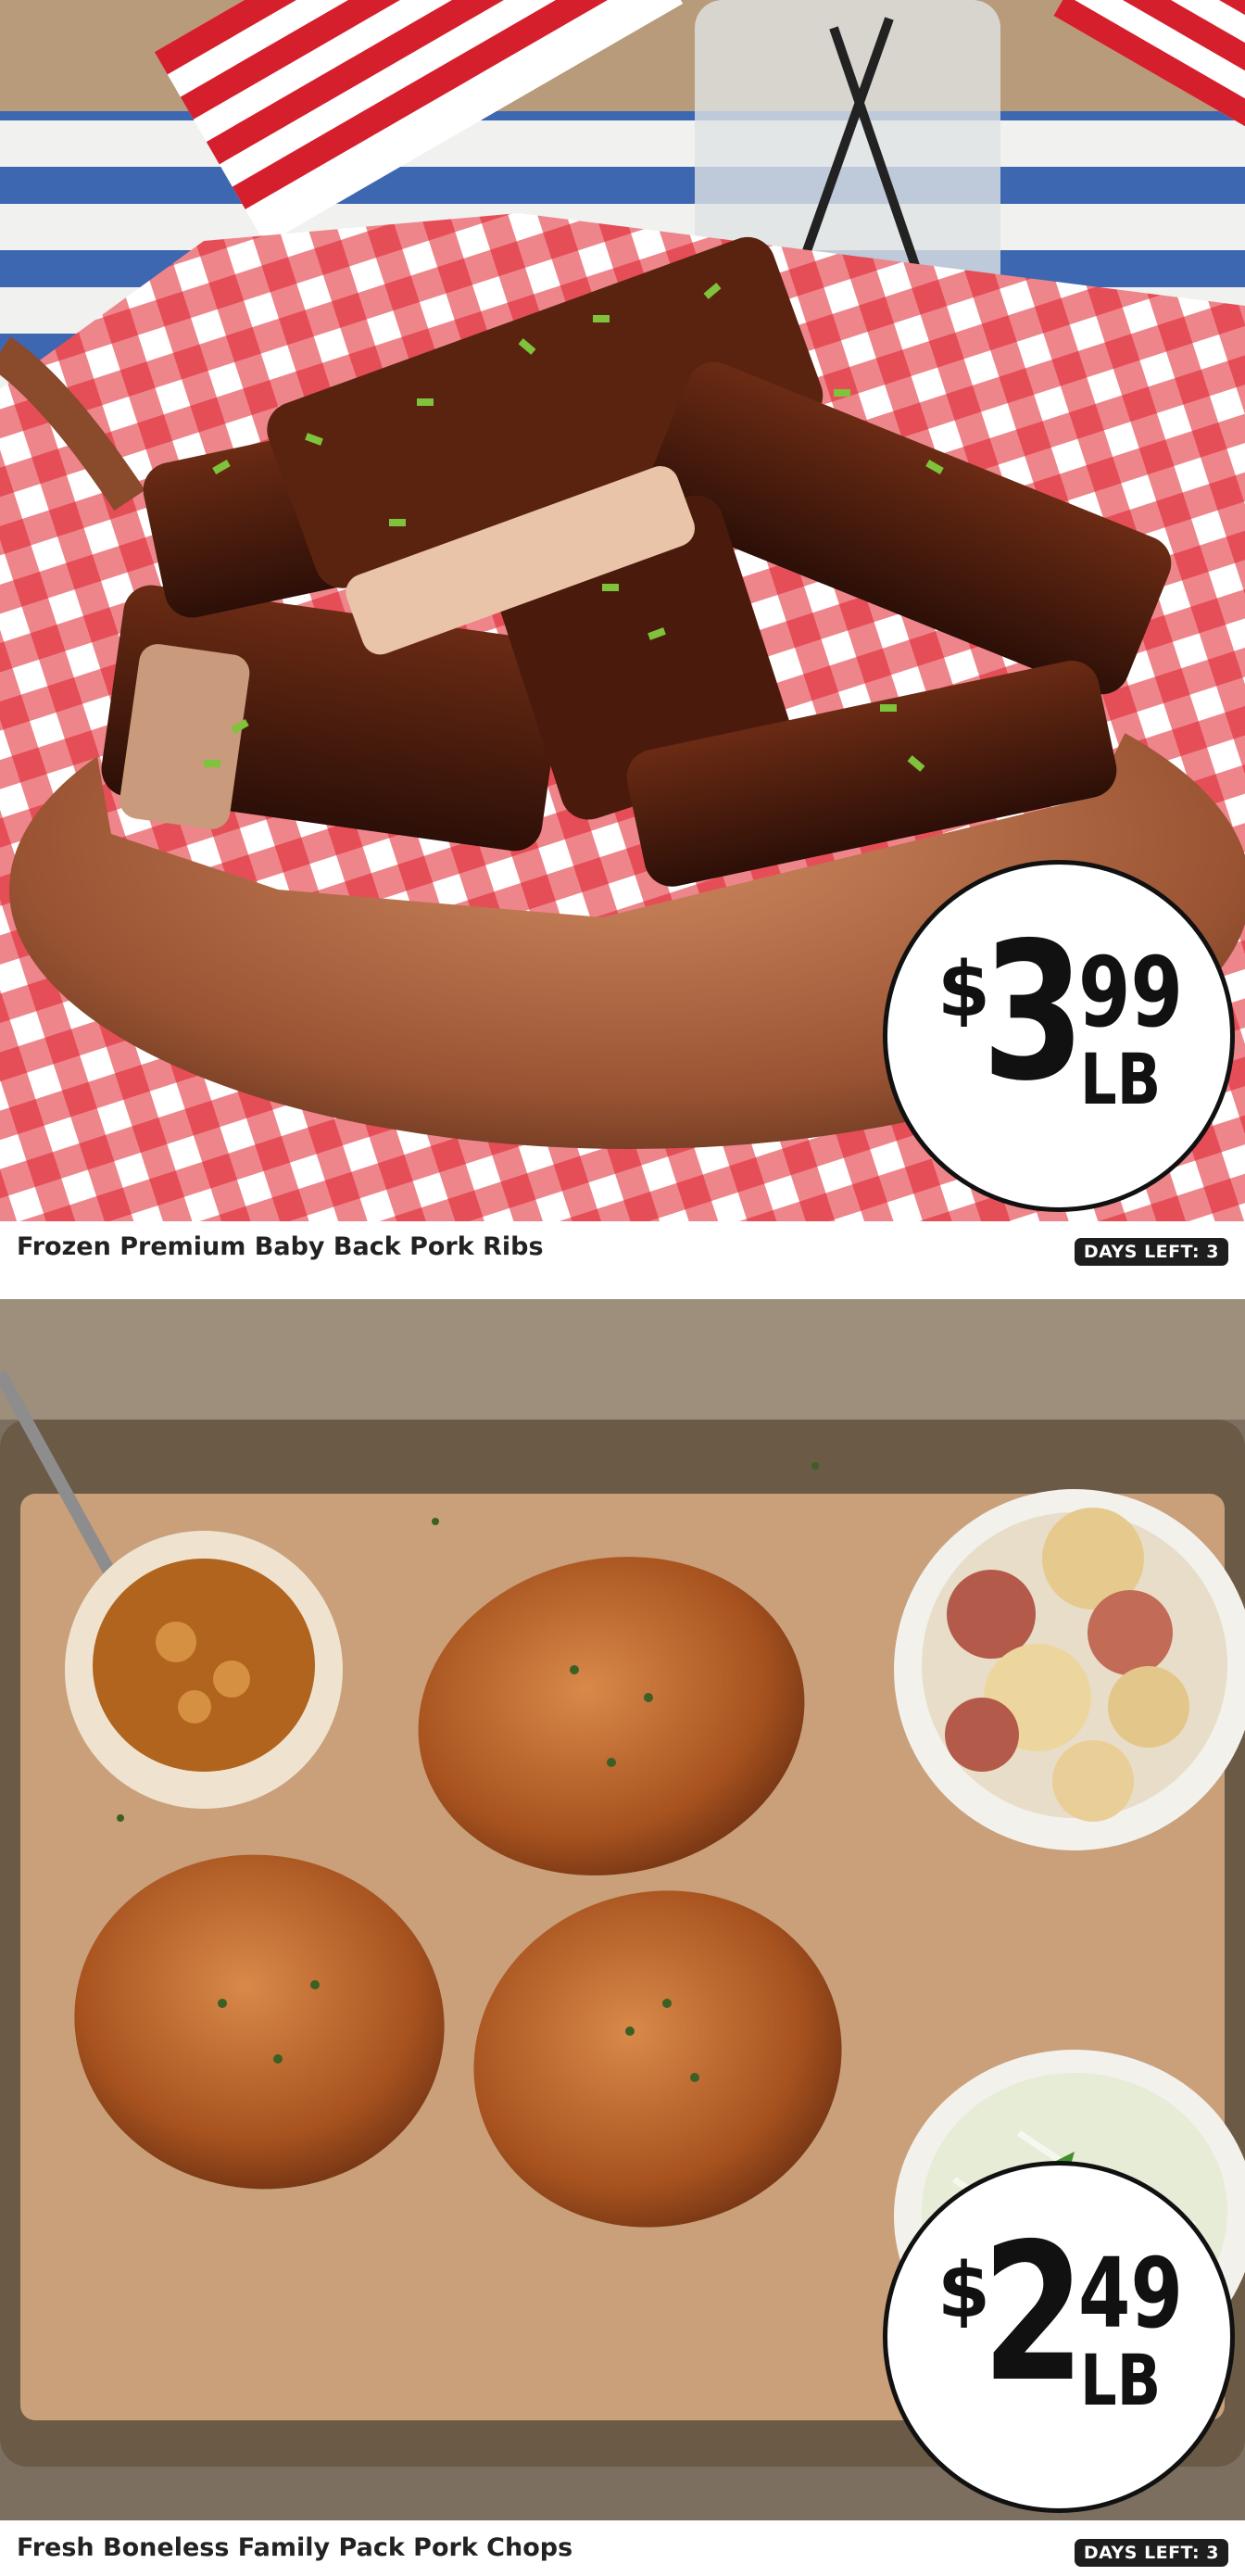 The width and height of the screenshot is (1245, 2576). I want to click on price-cents: 99, so click(1130, 993).